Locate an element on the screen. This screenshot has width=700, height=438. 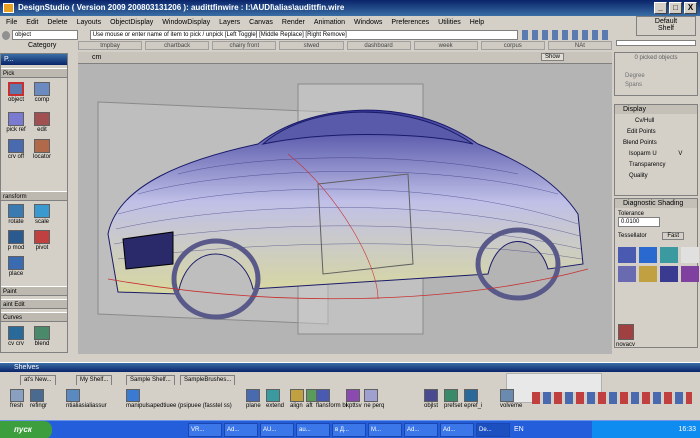
shelf-stwed: stwed is located at coordinates (311, 45).